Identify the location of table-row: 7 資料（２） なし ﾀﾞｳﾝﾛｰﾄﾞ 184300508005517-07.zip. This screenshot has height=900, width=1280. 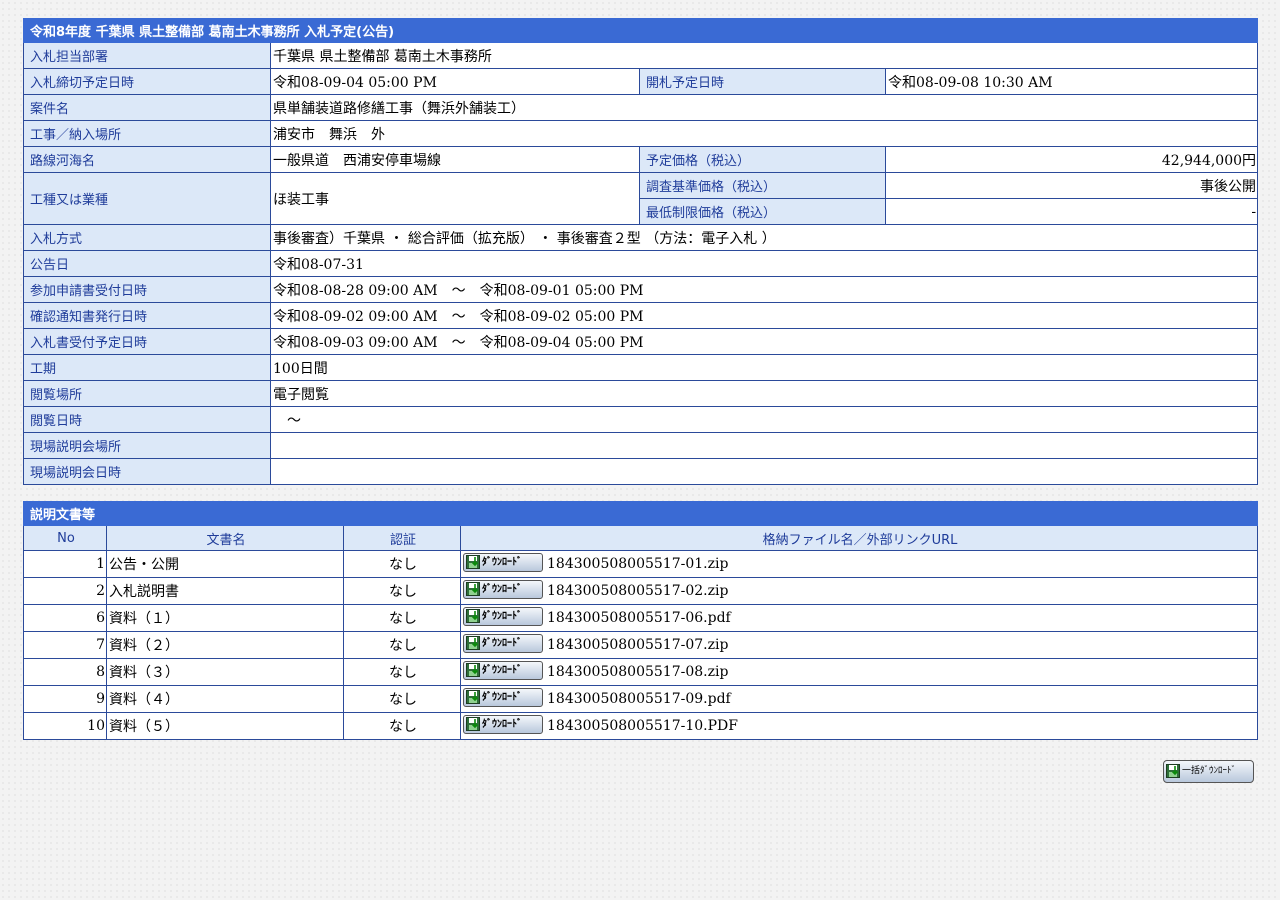
(641, 645).